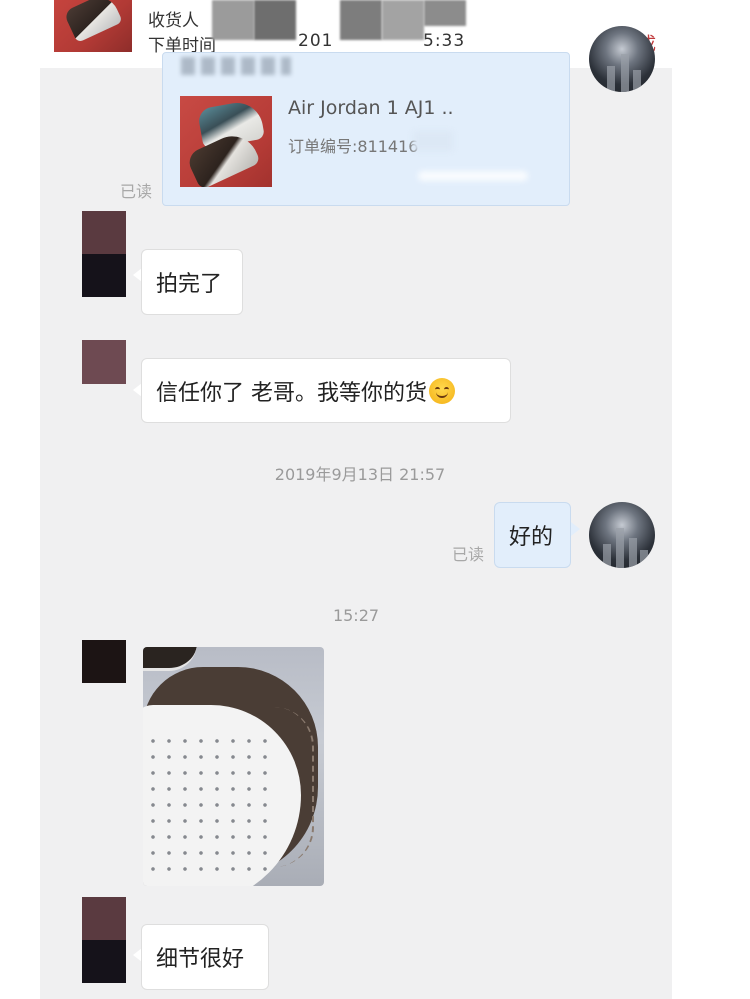  What do you see at coordinates (200, 959) in the screenshot?
I see `message-text: 细节很好` at bounding box center [200, 959].